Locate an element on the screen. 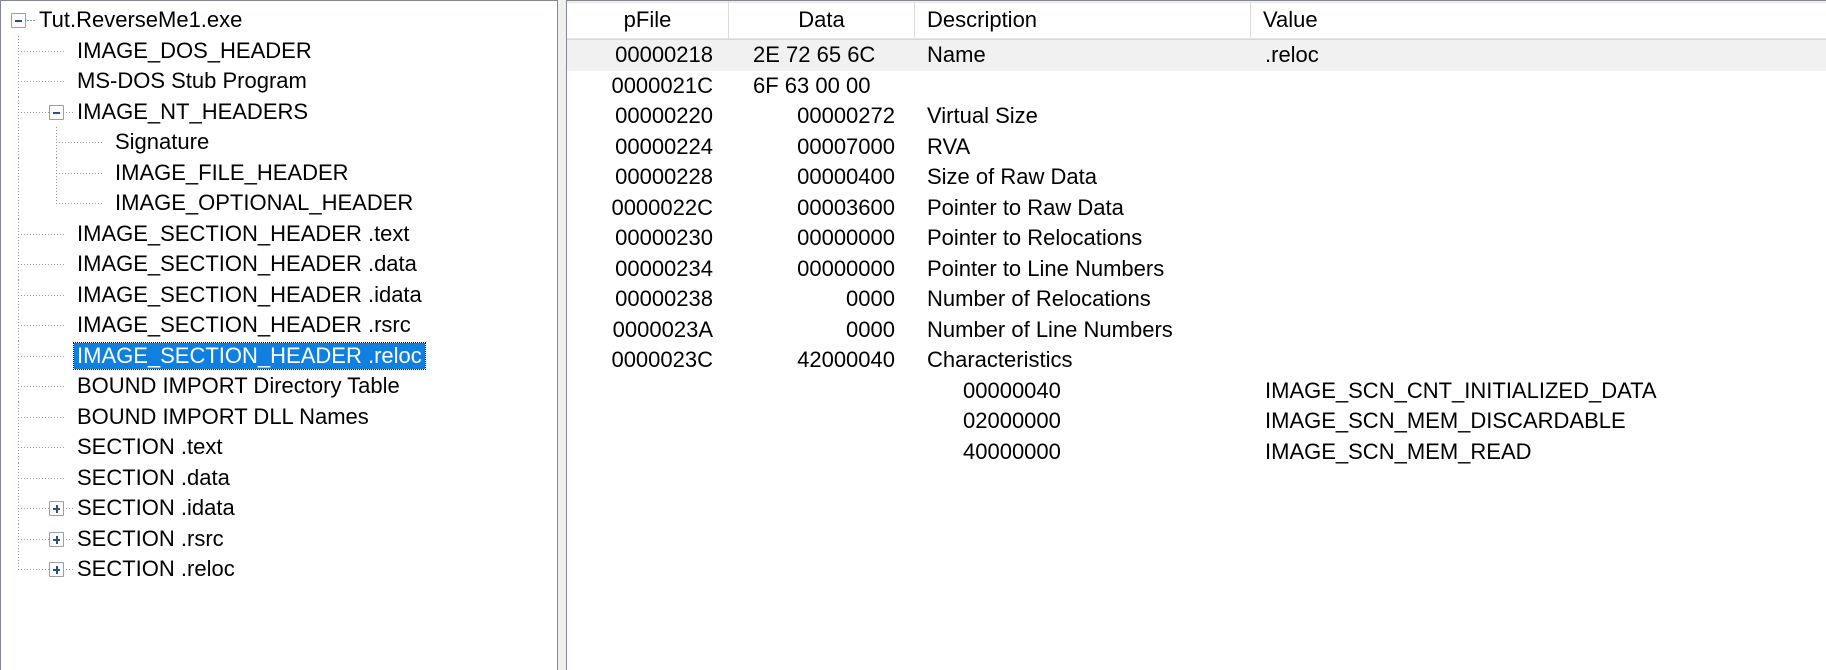 The height and width of the screenshot is (670, 1826). list-row: 0000021C 6F 63 00 00 is located at coordinates (1196, 86).